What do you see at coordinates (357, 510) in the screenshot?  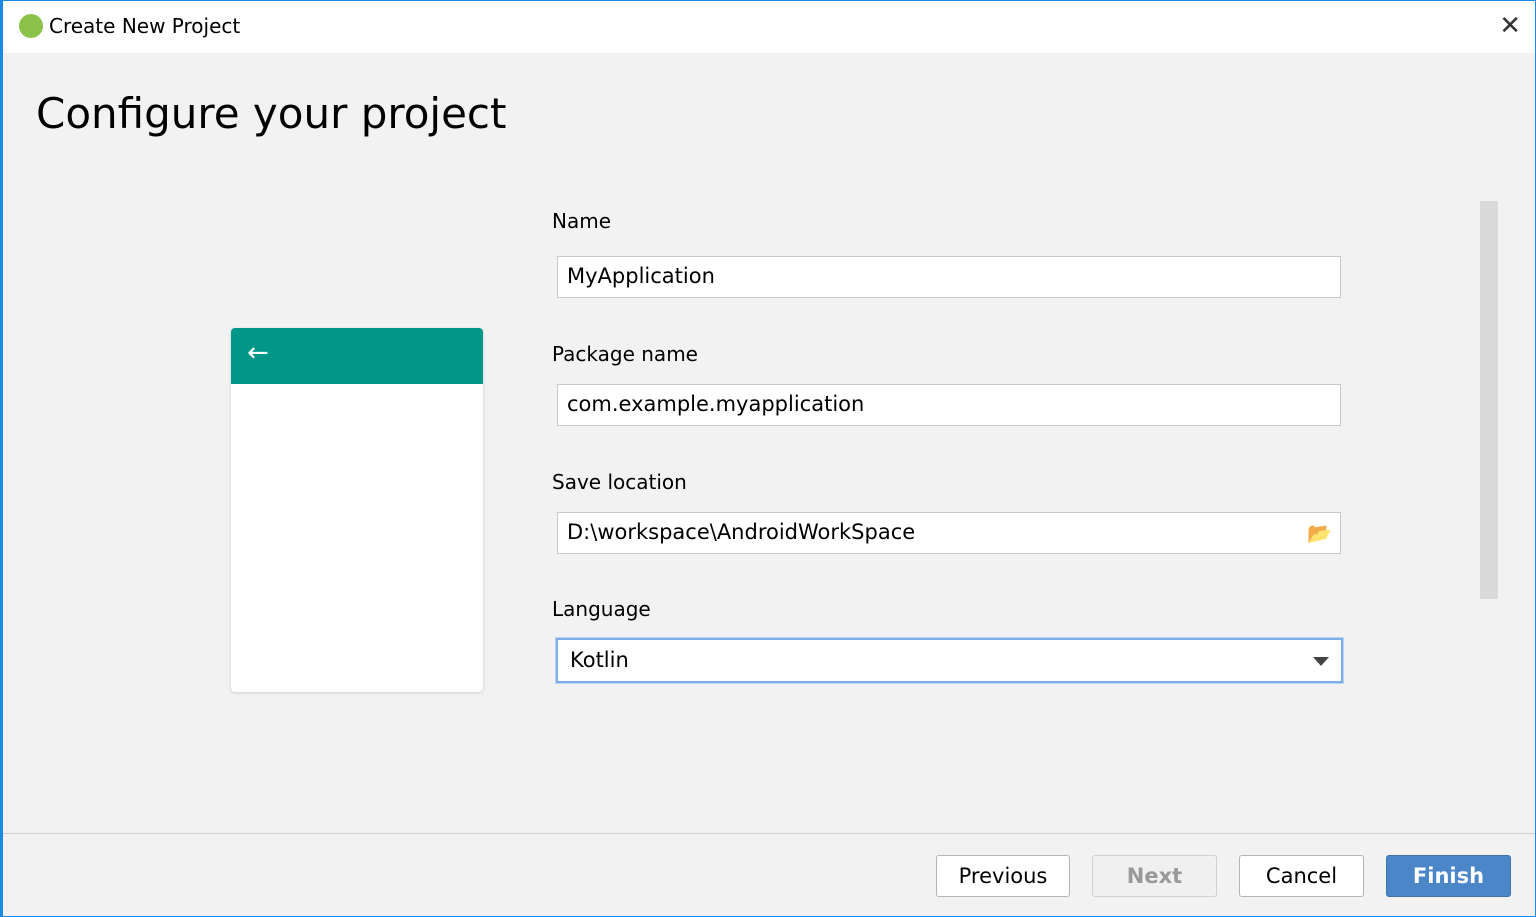 I see `activity-preview: ←` at bounding box center [357, 510].